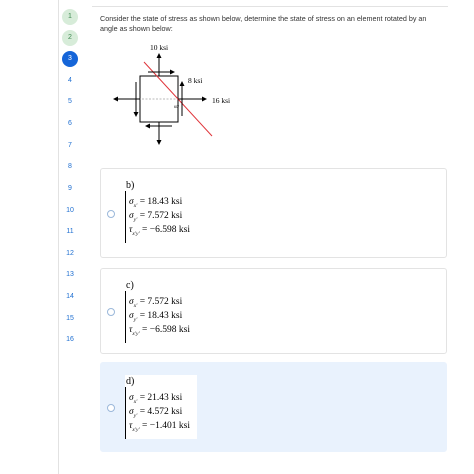  I want to click on question-nav-item-3: 3, so click(70, 59).